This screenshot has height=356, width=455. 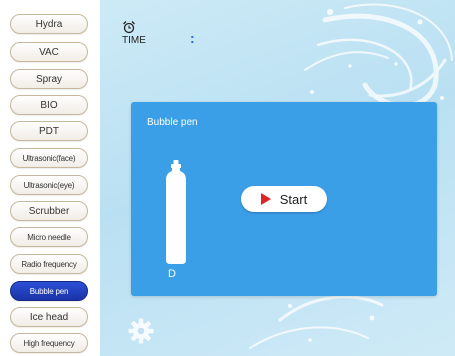 I want to click on sidebar-item-ultrasonic-face: Ultrasonic(face), so click(x=49, y=158).